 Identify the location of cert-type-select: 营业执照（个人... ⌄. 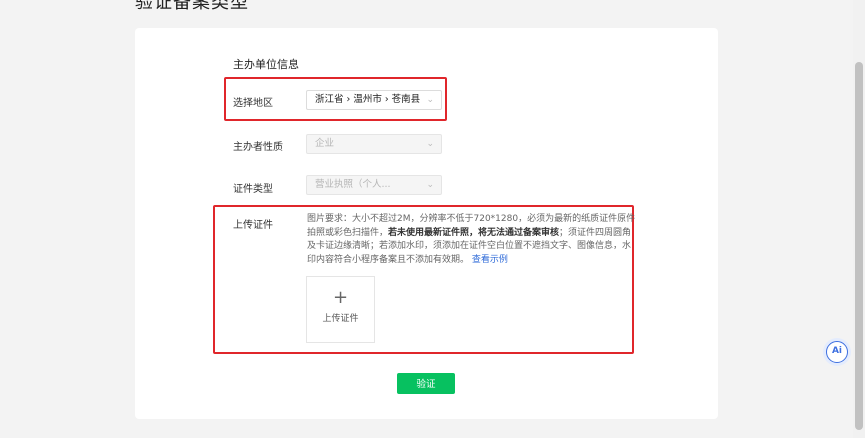
(374, 185).